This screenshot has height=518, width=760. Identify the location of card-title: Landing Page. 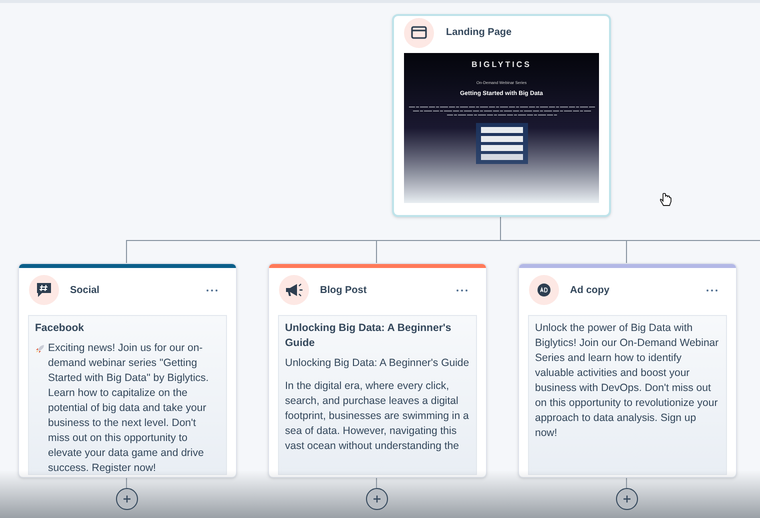
(479, 33).